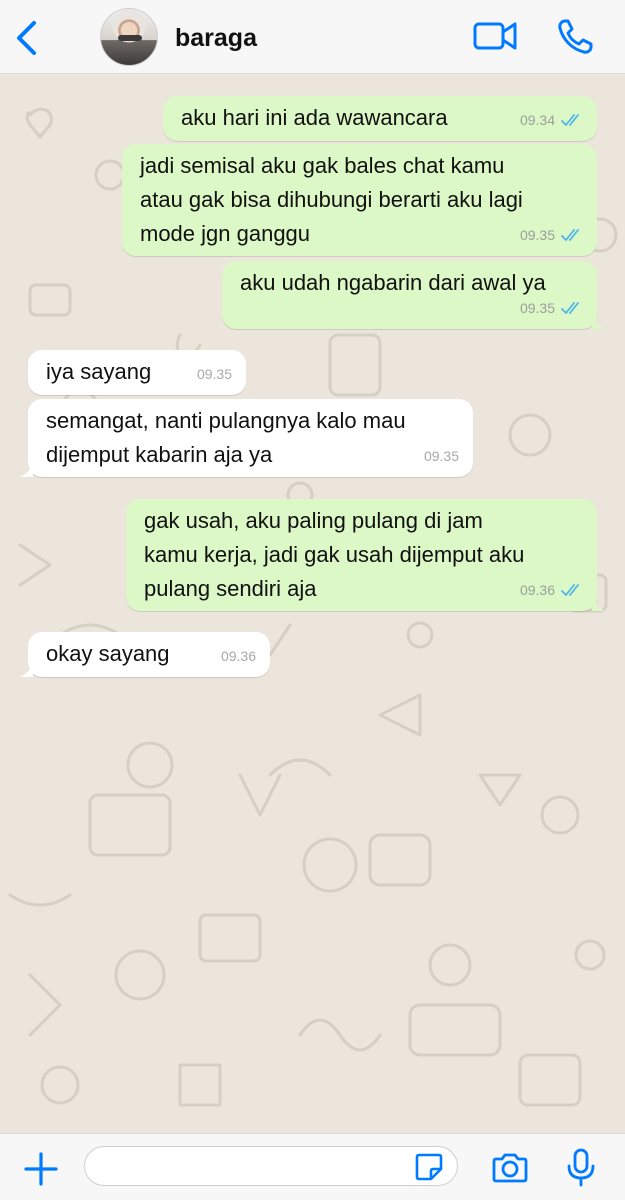  I want to click on sticker-icon, so click(429, 1167).